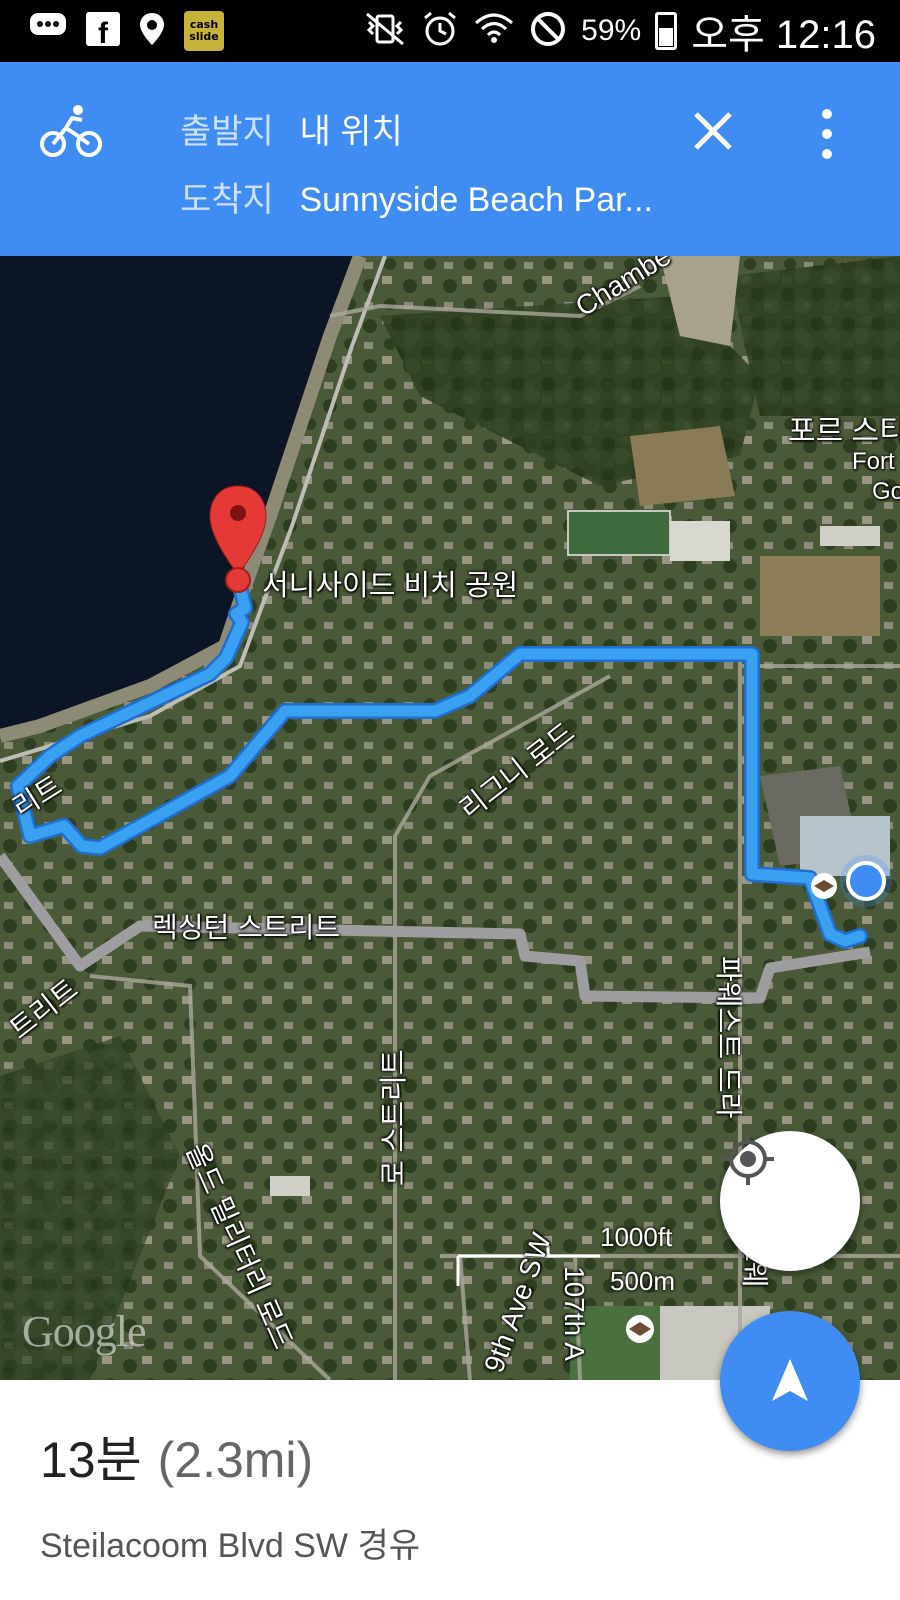 The height and width of the screenshot is (1600, 900). I want to click on cash-slide-icon: cash slide, so click(204, 31).